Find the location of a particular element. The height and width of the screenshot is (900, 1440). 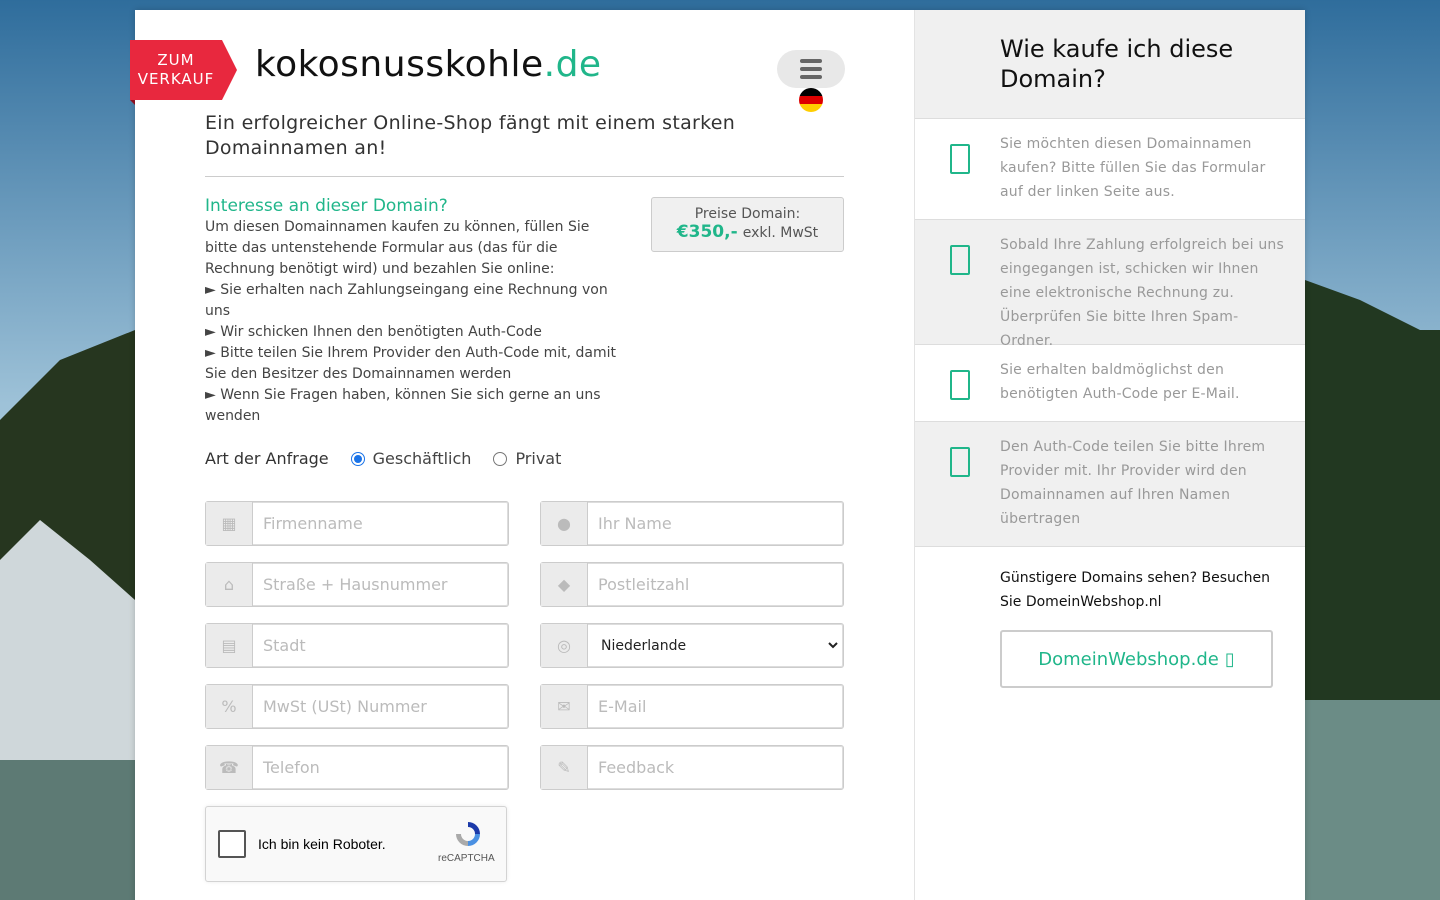

price-box: Preise Domain: €350,- exkl. MwSt is located at coordinates (747, 224).